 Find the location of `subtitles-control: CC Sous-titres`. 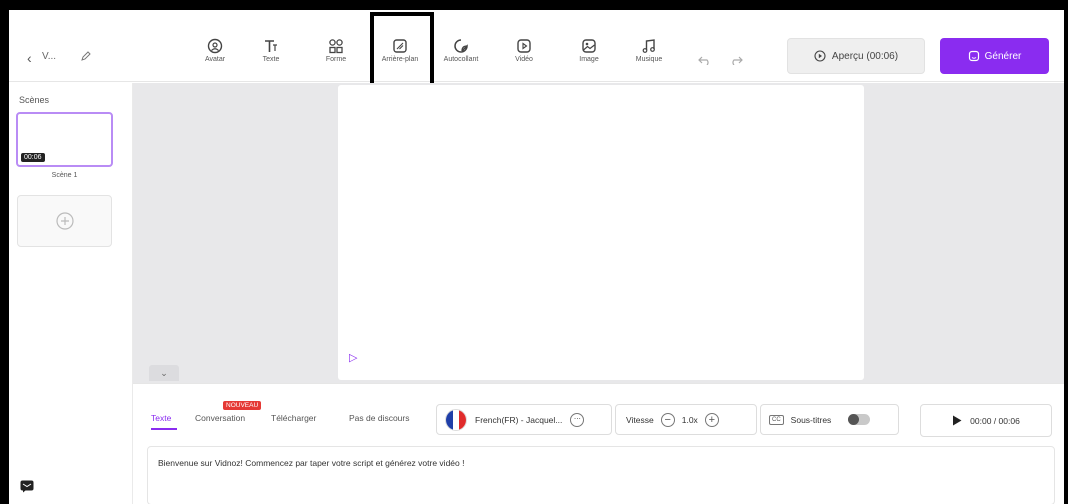

subtitles-control: CC Sous-titres is located at coordinates (829, 419).